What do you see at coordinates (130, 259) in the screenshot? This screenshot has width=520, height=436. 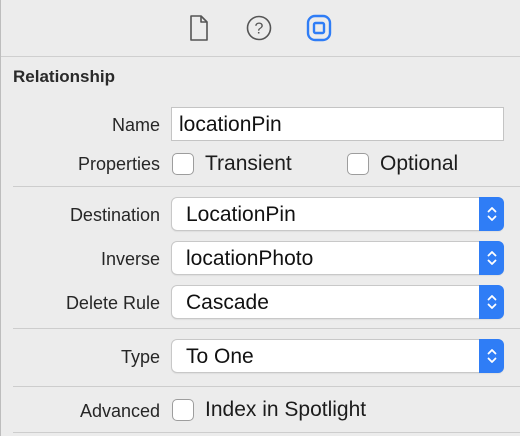 I see `inverse-label: Inverse` at bounding box center [130, 259].